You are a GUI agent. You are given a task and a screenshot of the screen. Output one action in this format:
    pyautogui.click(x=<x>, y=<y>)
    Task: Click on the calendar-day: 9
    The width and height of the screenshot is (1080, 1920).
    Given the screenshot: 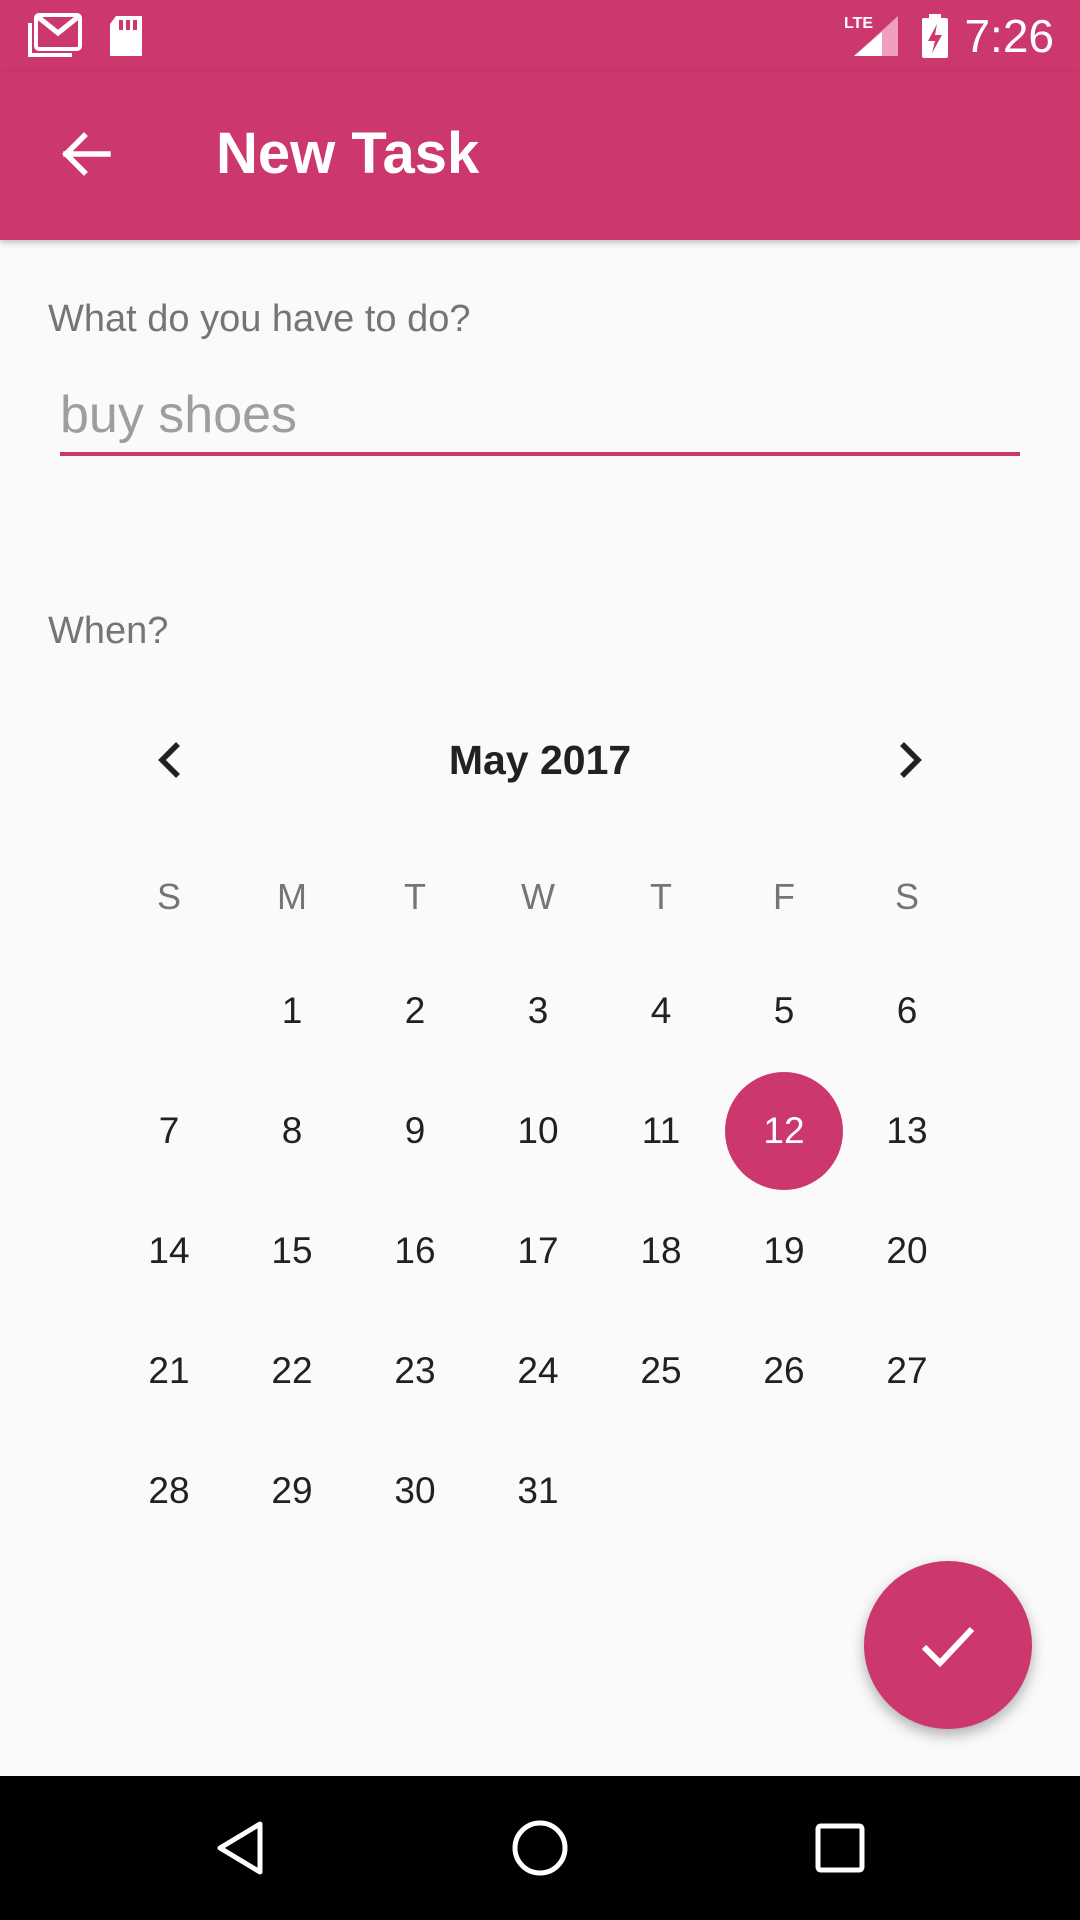 What is the action you would take?
    pyautogui.click(x=415, y=1131)
    